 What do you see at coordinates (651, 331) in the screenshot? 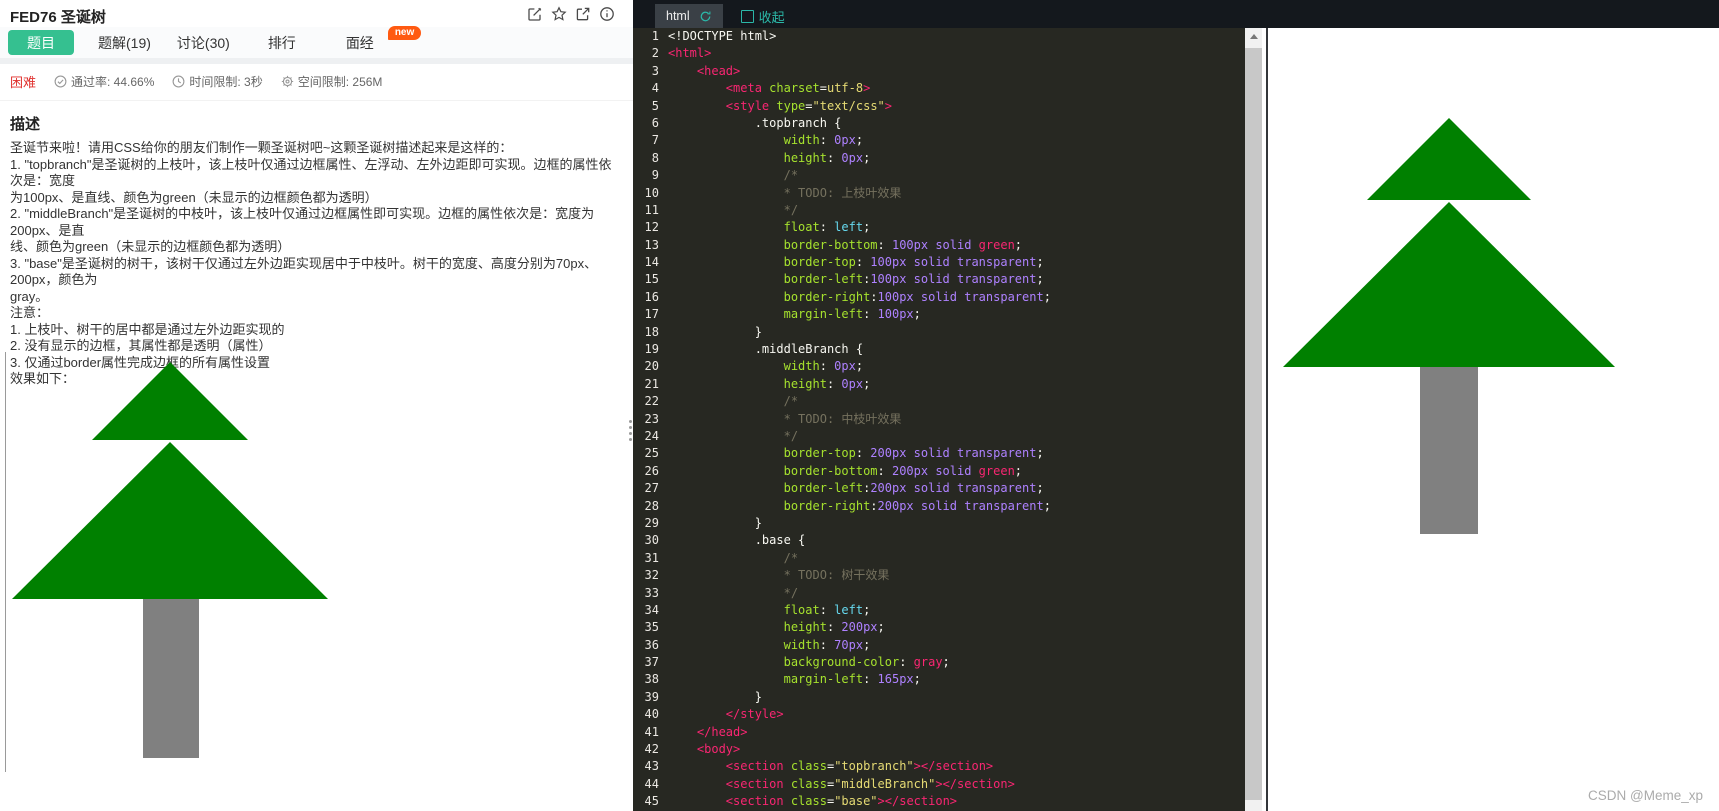
I see `line-number: 18` at bounding box center [651, 331].